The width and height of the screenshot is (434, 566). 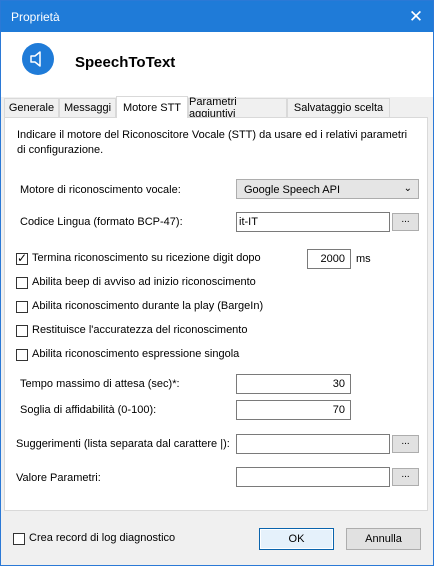 I want to click on tab-parametri-aggiuntivi: Parametri aggiuntivi, so click(x=237, y=108).